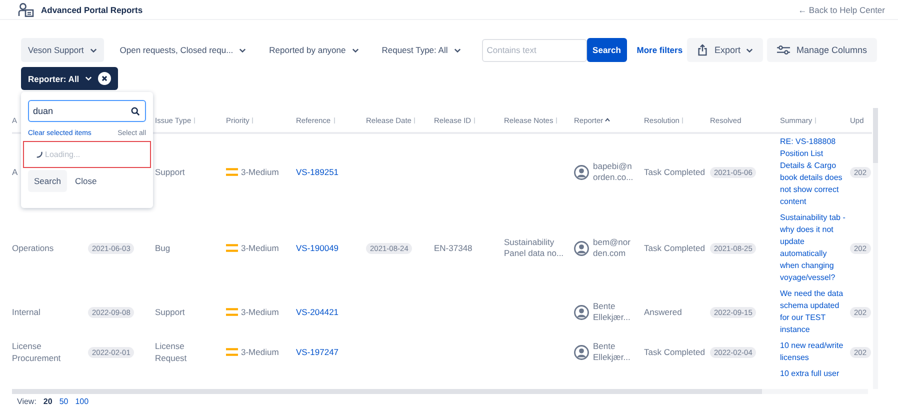  I want to click on action-button: Export, so click(725, 50).